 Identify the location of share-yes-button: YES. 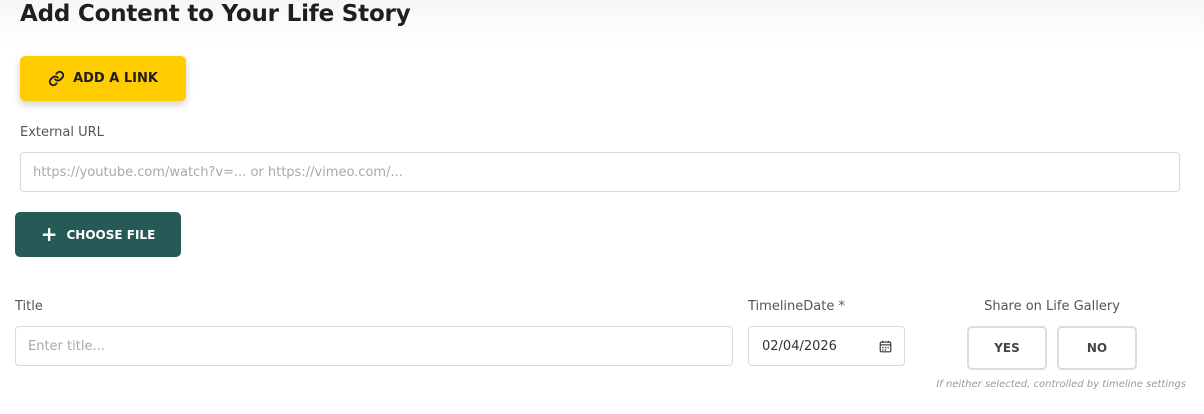
(1007, 348).